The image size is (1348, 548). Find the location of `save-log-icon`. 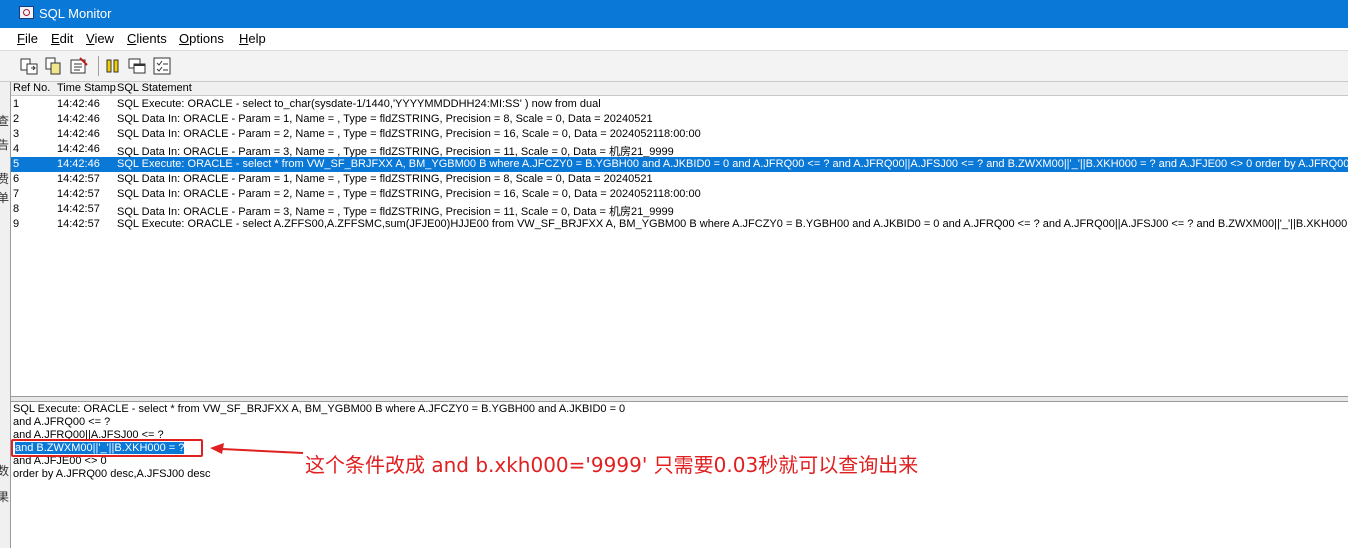

save-log-icon is located at coordinates (29, 66).